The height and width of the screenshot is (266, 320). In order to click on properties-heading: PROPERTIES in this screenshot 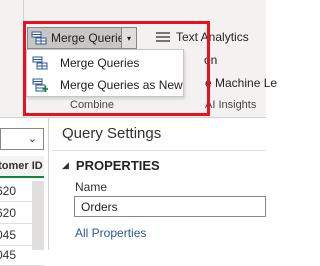, I will do `click(117, 165)`.